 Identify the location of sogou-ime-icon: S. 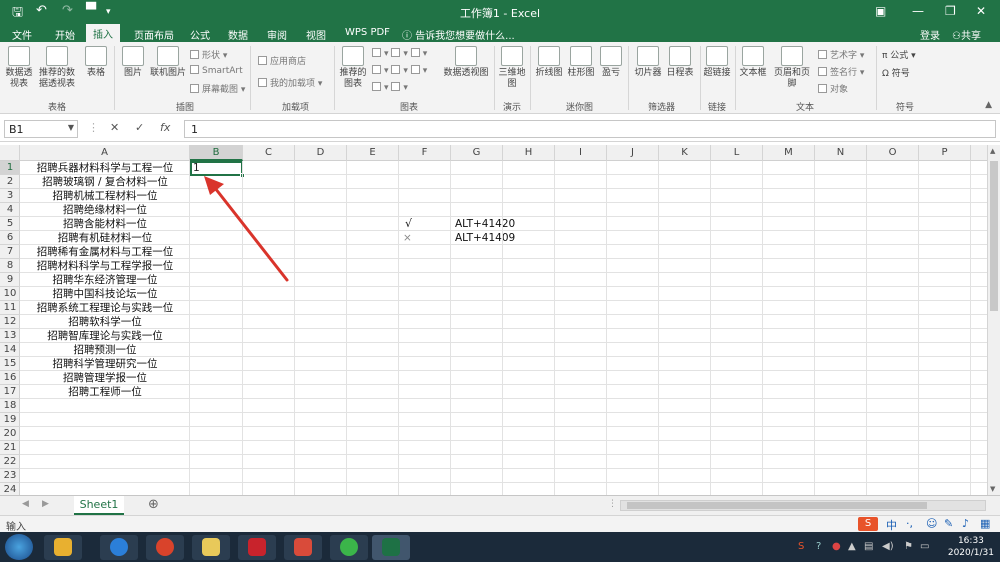
(868, 524).